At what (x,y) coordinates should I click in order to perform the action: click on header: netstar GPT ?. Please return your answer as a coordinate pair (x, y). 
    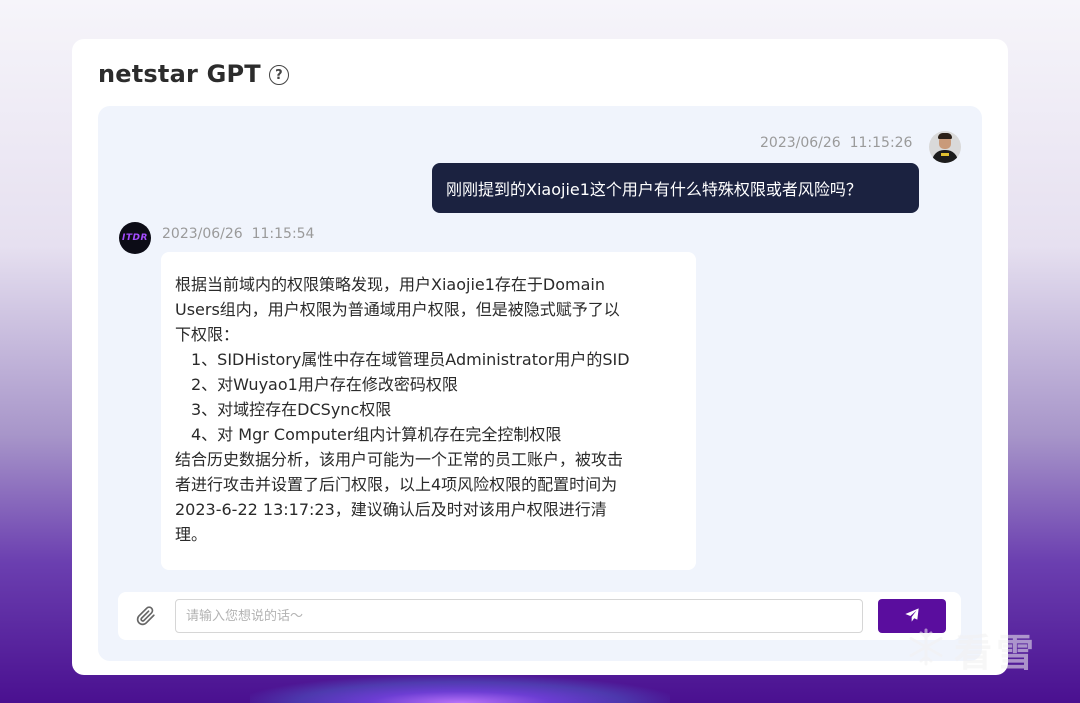
    Looking at the image, I should click on (193, 74).